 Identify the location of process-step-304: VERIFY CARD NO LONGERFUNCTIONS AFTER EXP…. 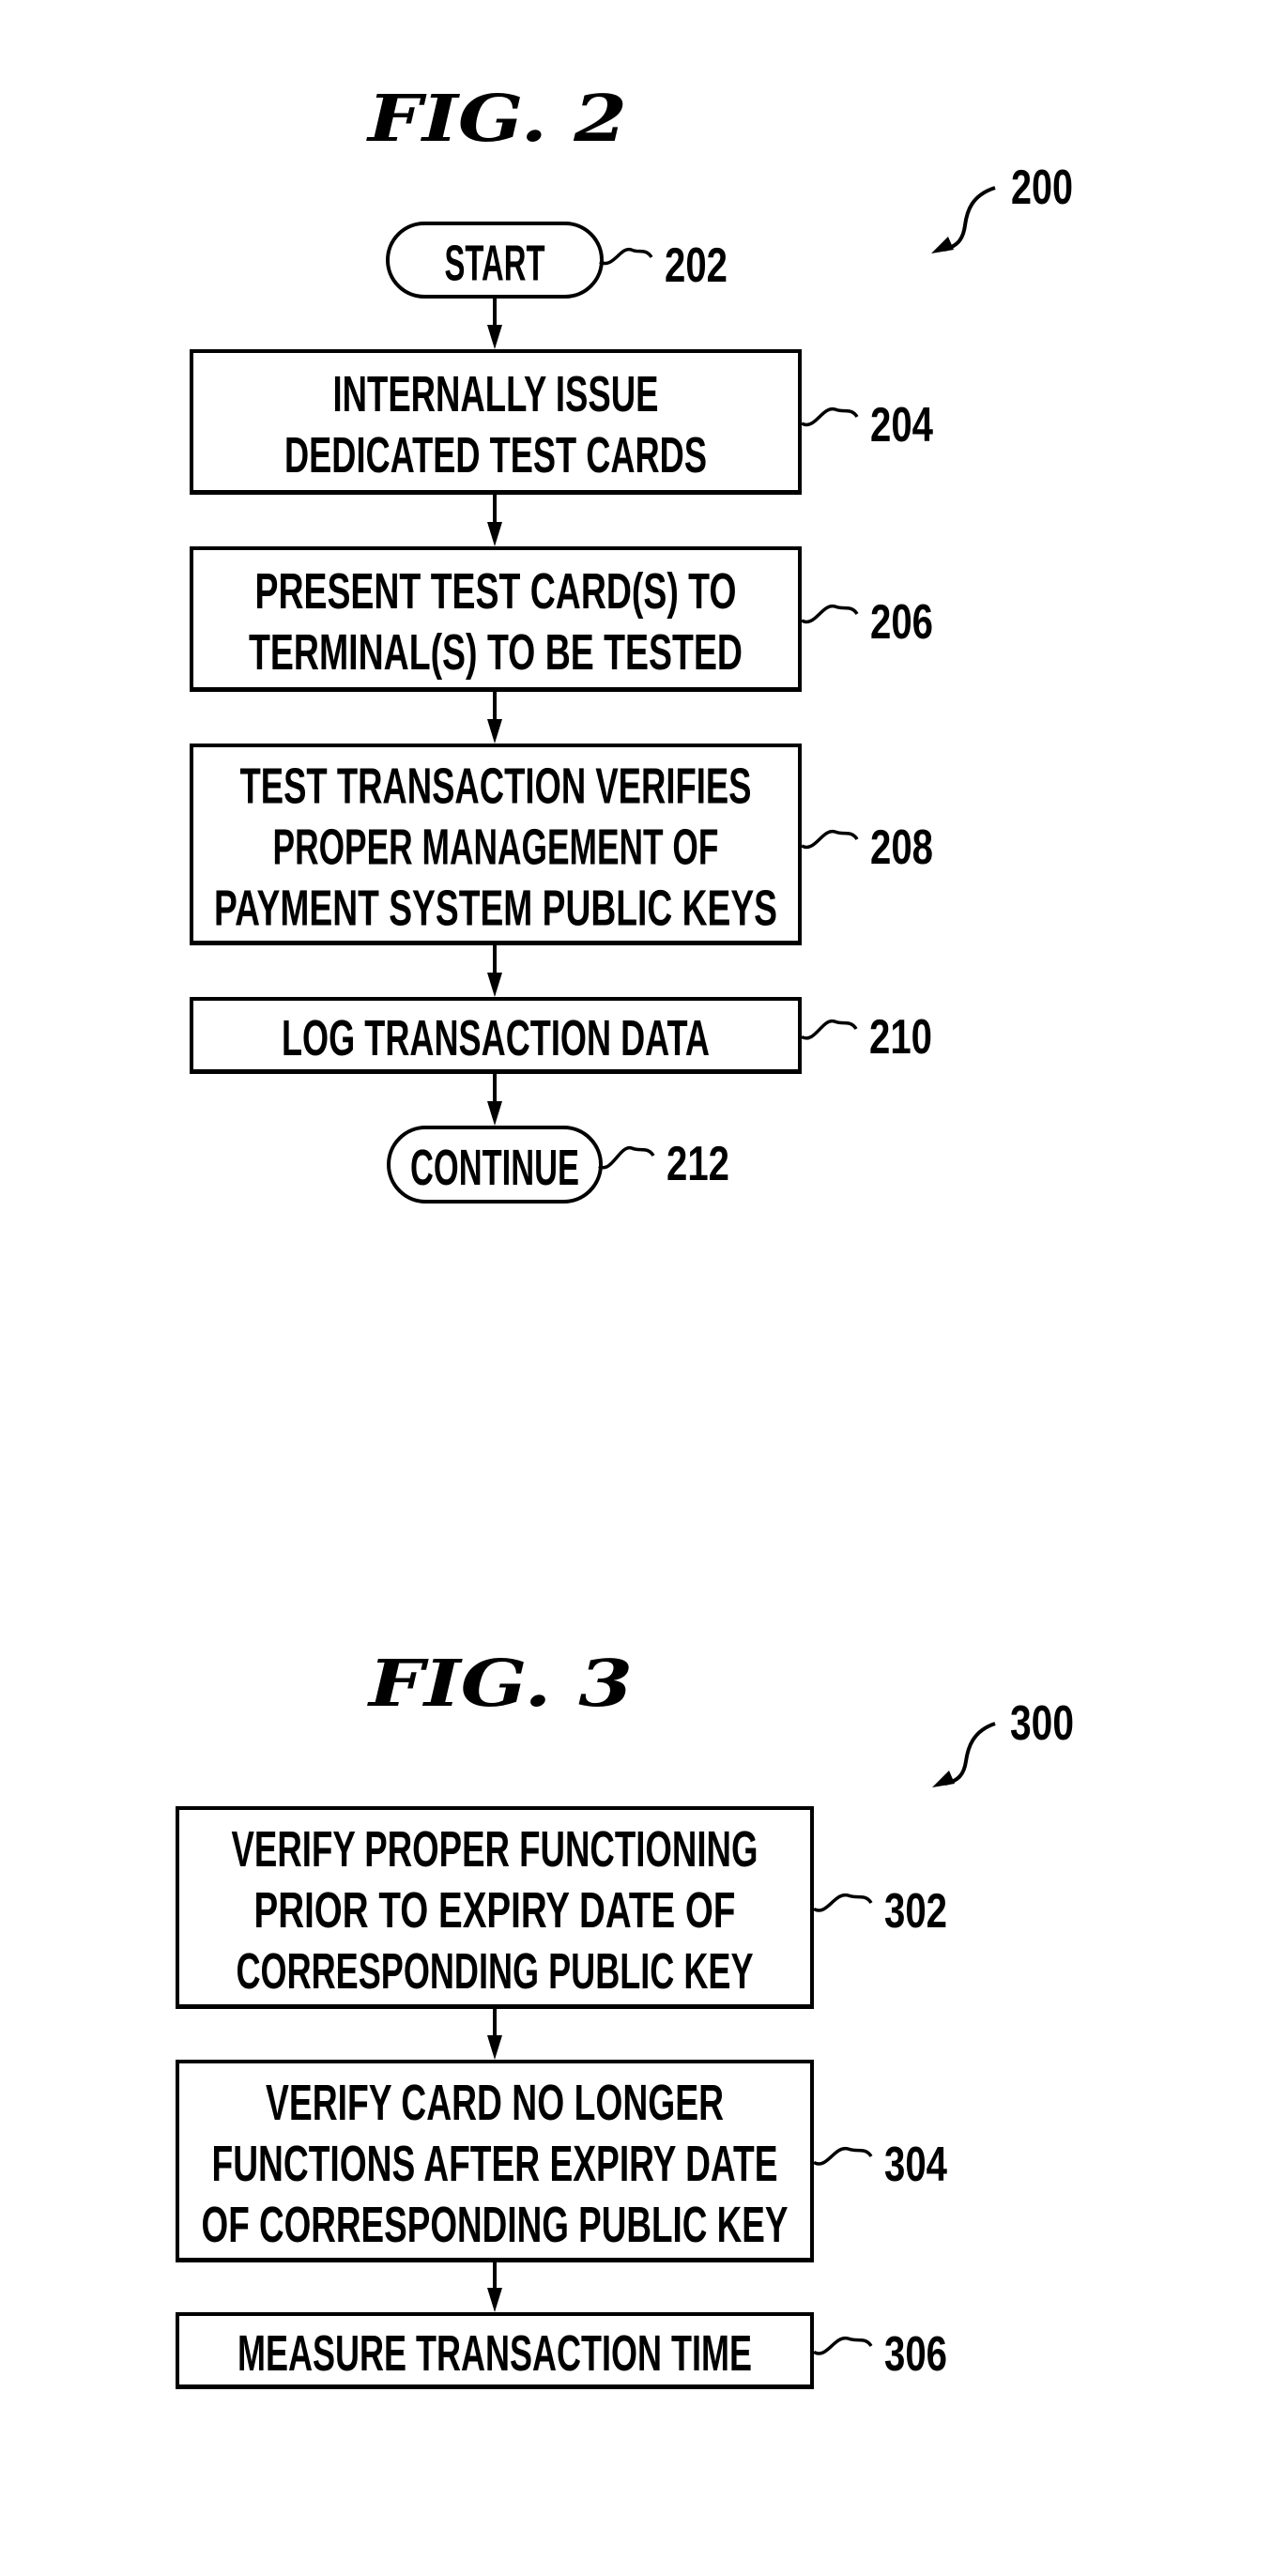
(562, 2161).